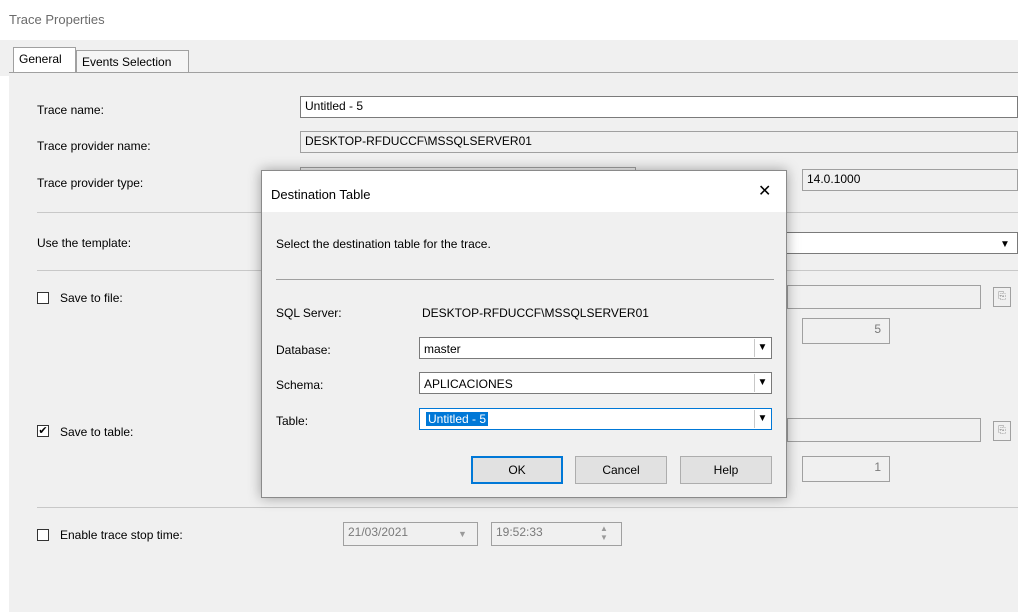 Image resolution: width=1018 pixels, height=612 pixels. What do you see at coordinates (94, 146) in the screenshot?
I see `provider-name-label: Trace provider name:` at bounding box center [94, 146].